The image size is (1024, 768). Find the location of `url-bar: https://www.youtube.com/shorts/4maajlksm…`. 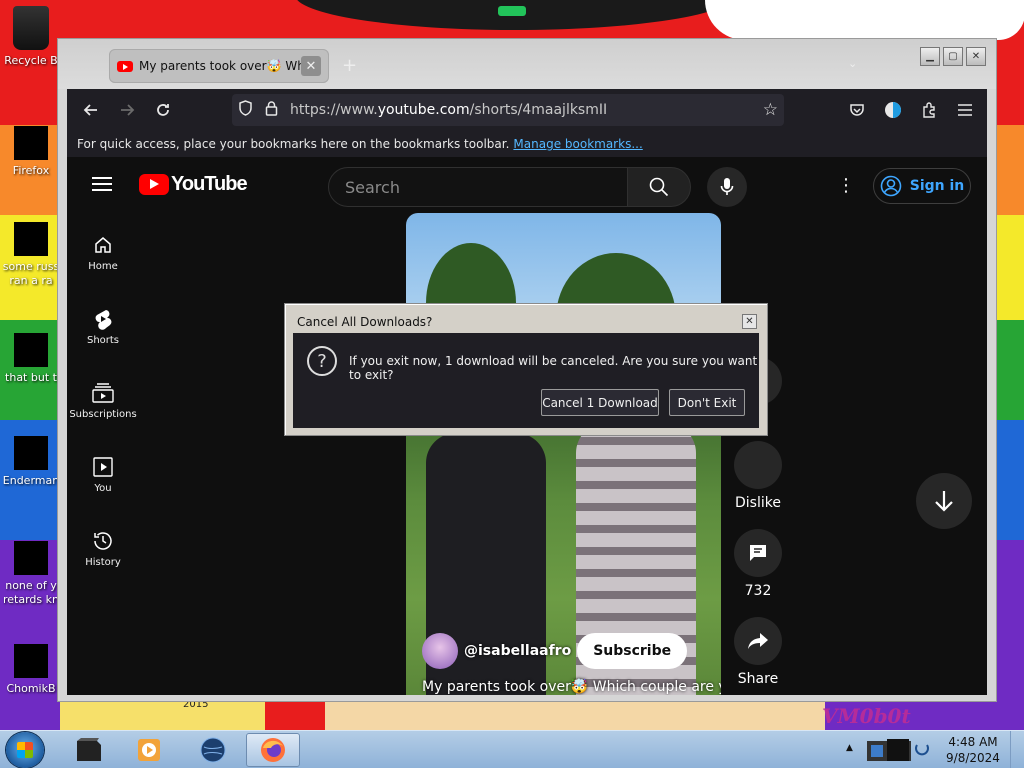

url-bar: https://www.youtube.com/shorts/4maajlksm… is located at coordinates (508, 110).